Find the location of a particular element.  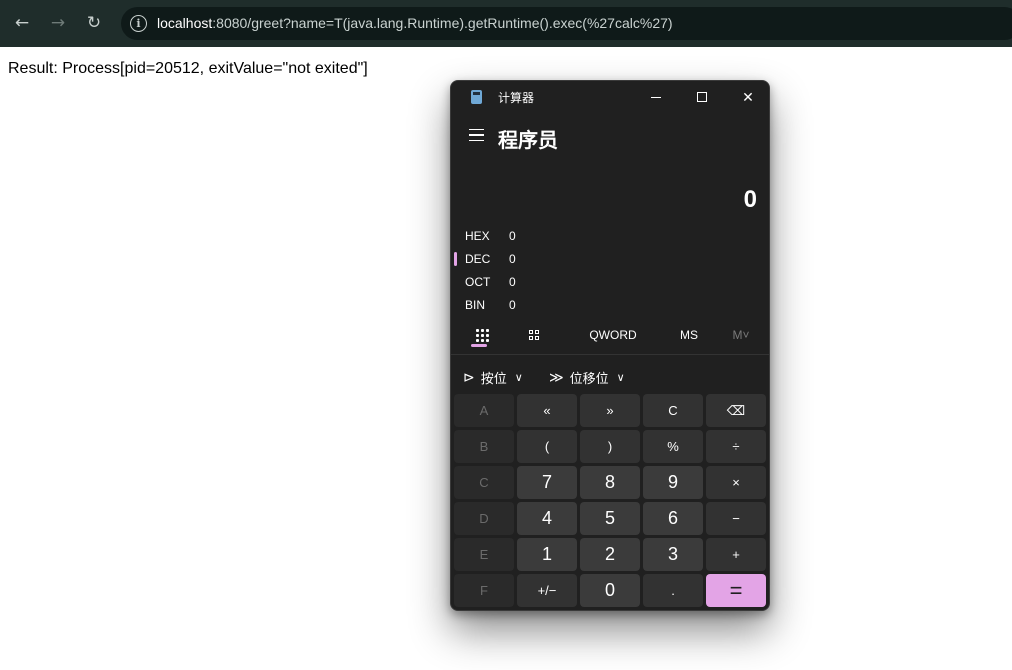

bitwise-label: 按位 is located at coordinates (493, 378).